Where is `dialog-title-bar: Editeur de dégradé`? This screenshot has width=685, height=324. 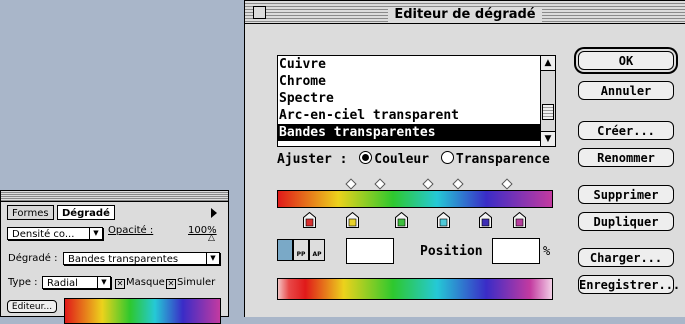
dialog-title-bar: Editeur de dégradé is located at coordinates (465, 12).